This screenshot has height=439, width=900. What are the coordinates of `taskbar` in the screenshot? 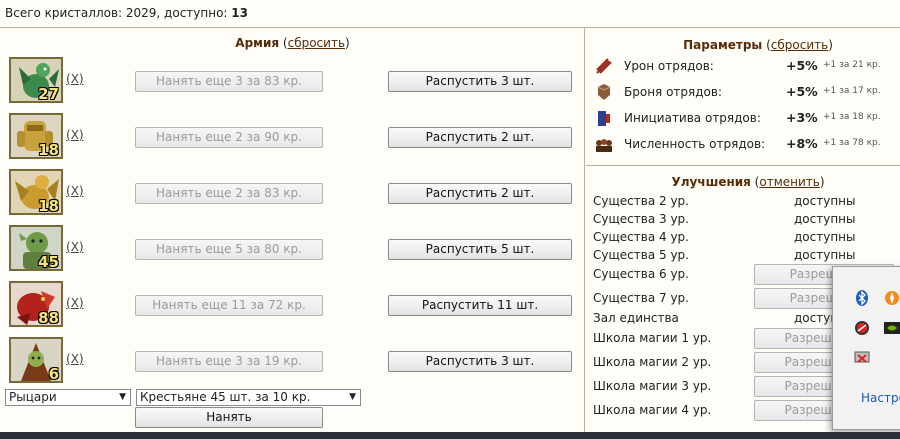 It's located at (450, 435).